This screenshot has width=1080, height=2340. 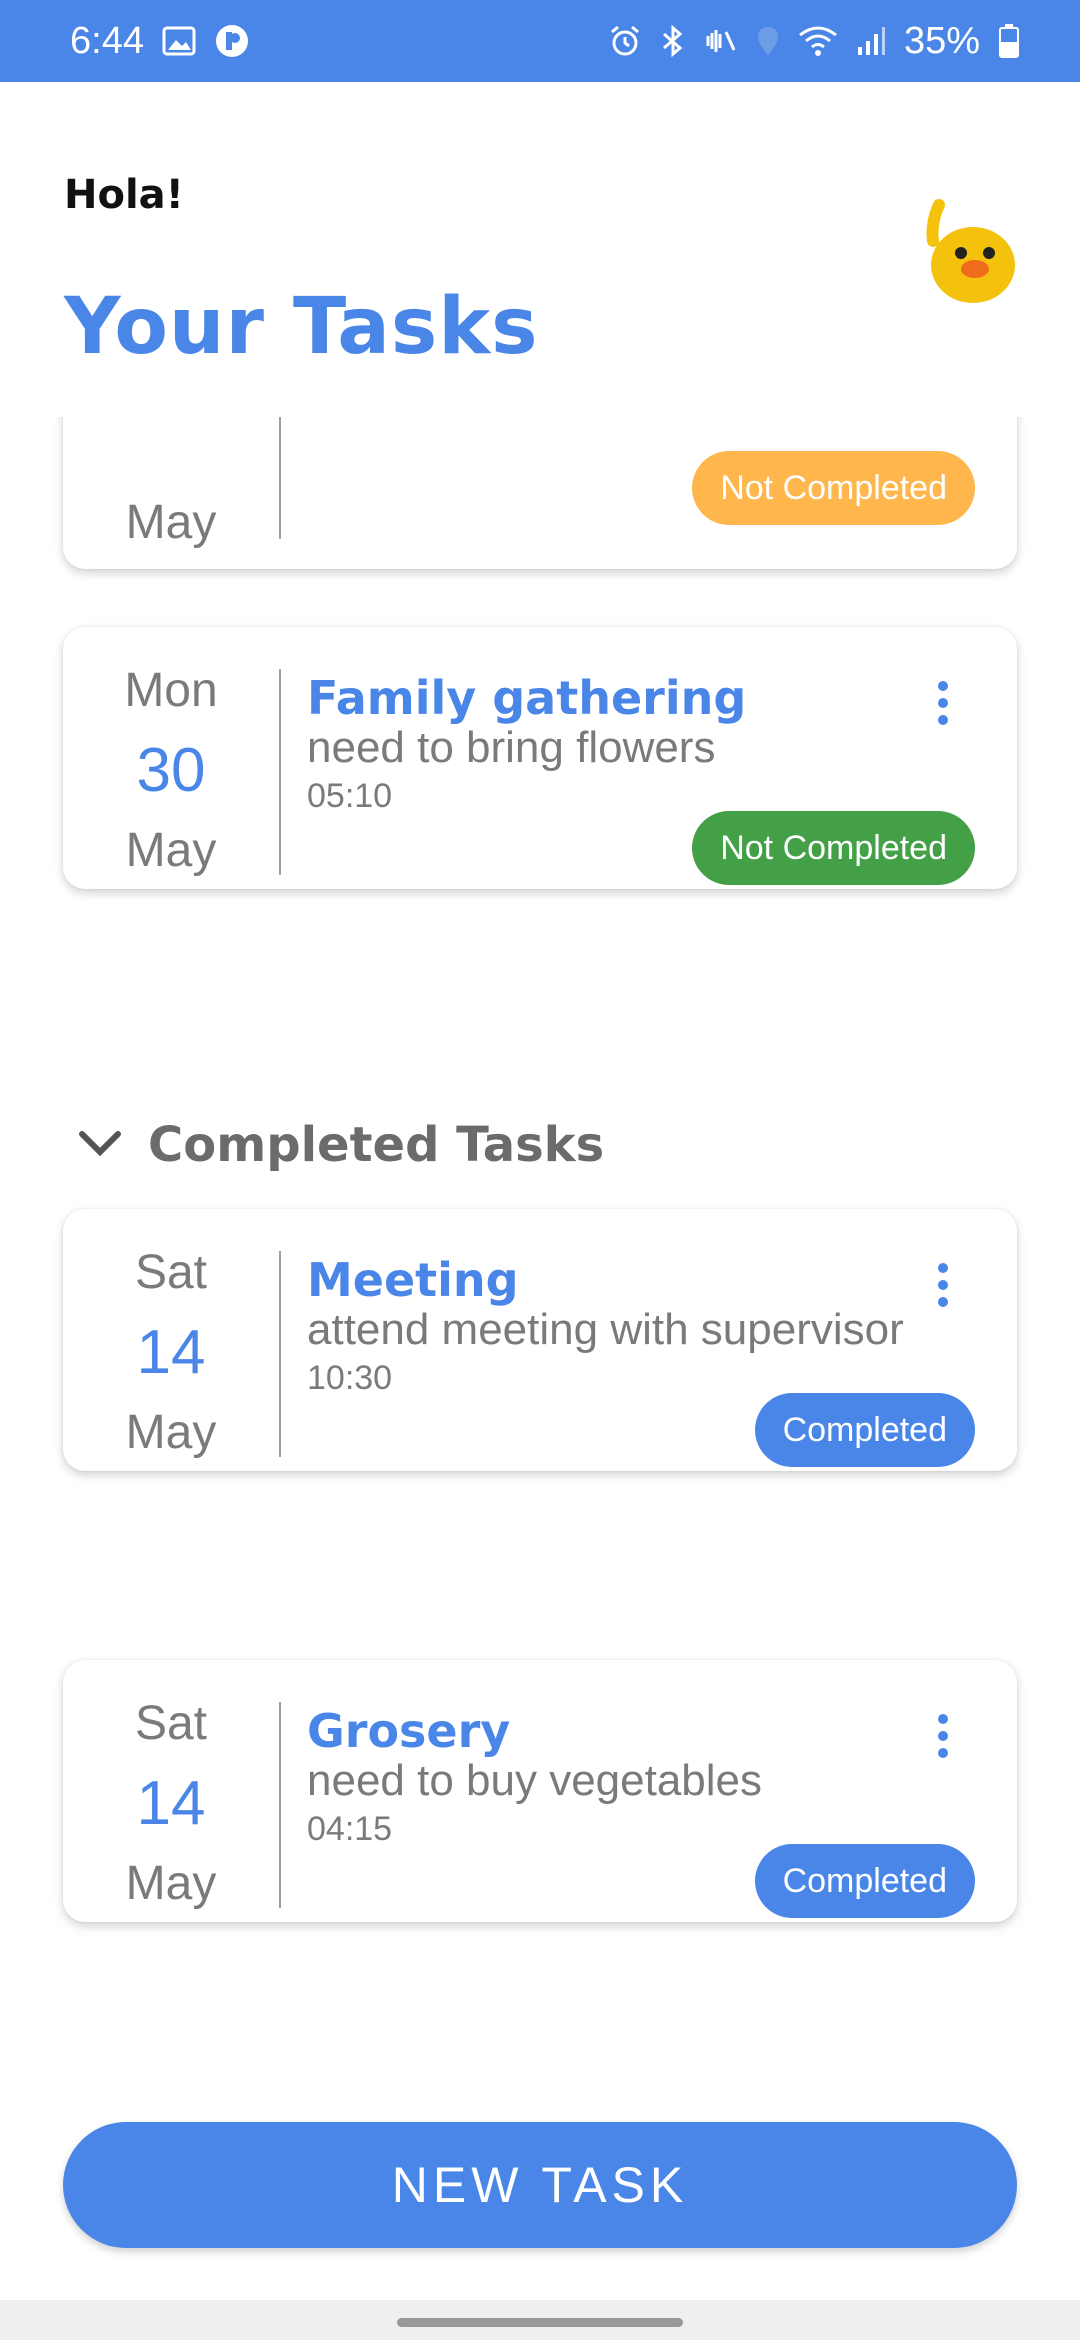 I want to click on home-handle, so click(x=540, y=2322).